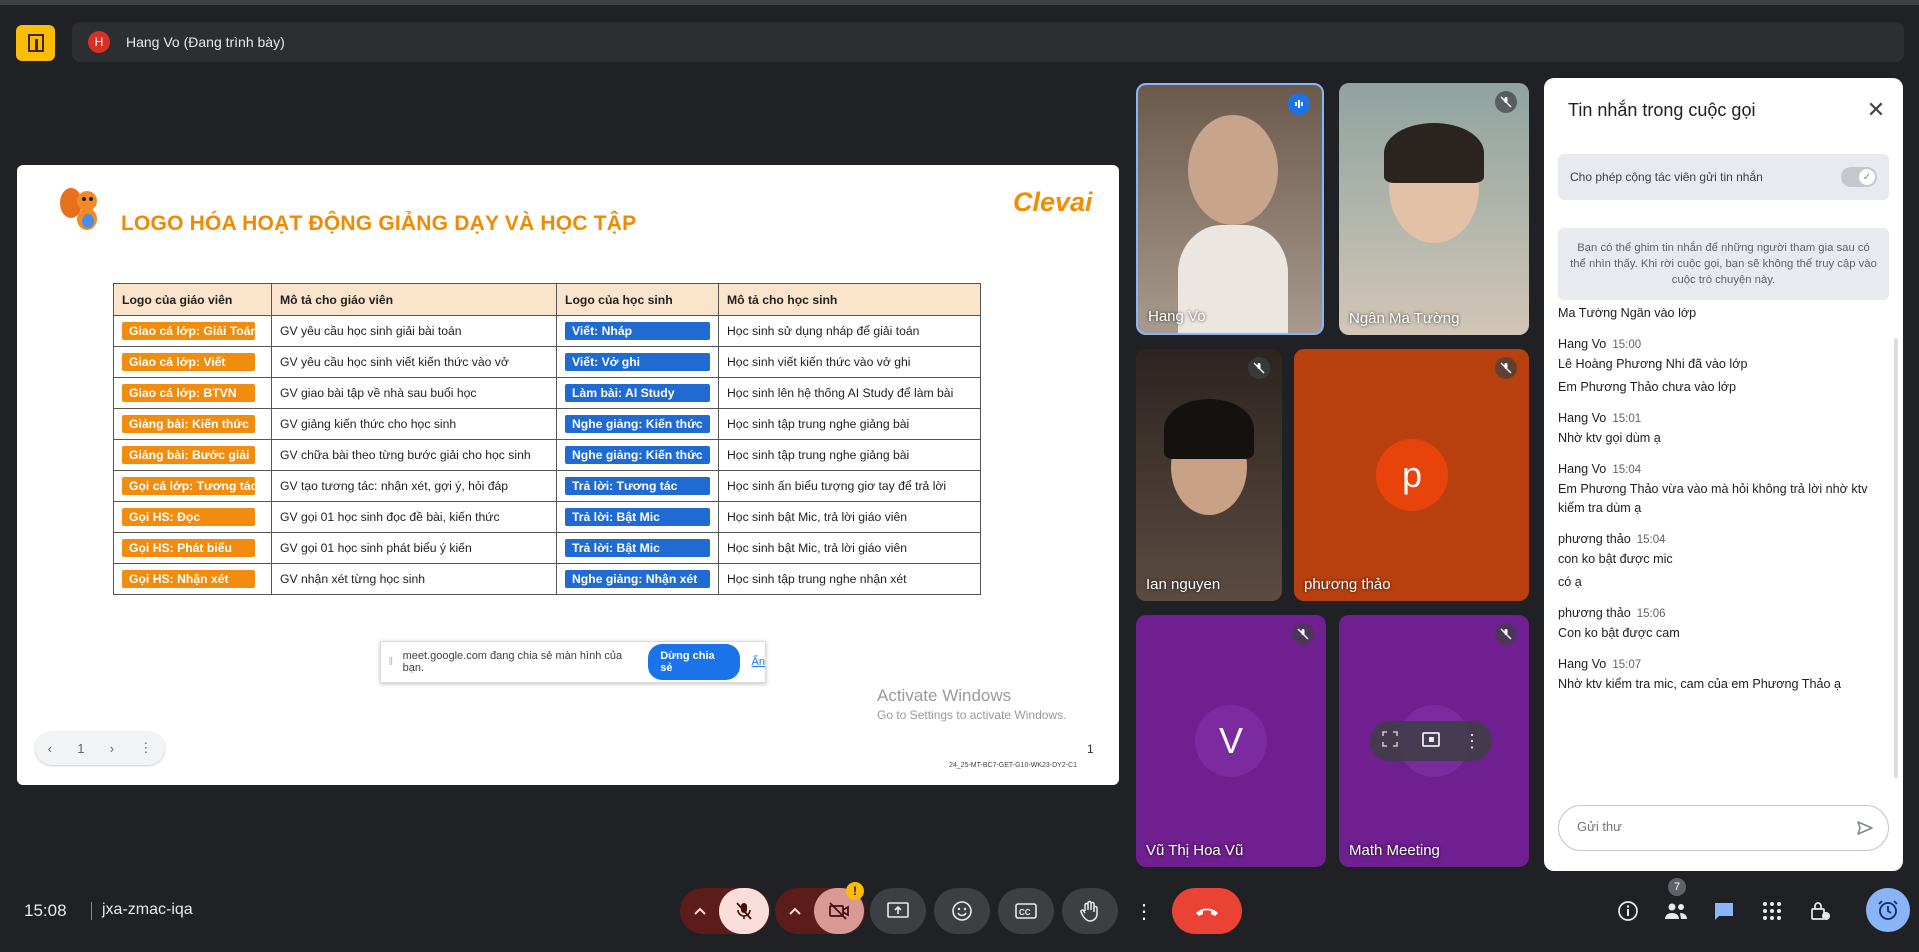 The width and height of the screenshot is (1919, 952). What do you see at coordinates (1718, 344) in the screenshot?
I see `message-header: Hang Vo 15:00` at bounding box center [1718, 344].